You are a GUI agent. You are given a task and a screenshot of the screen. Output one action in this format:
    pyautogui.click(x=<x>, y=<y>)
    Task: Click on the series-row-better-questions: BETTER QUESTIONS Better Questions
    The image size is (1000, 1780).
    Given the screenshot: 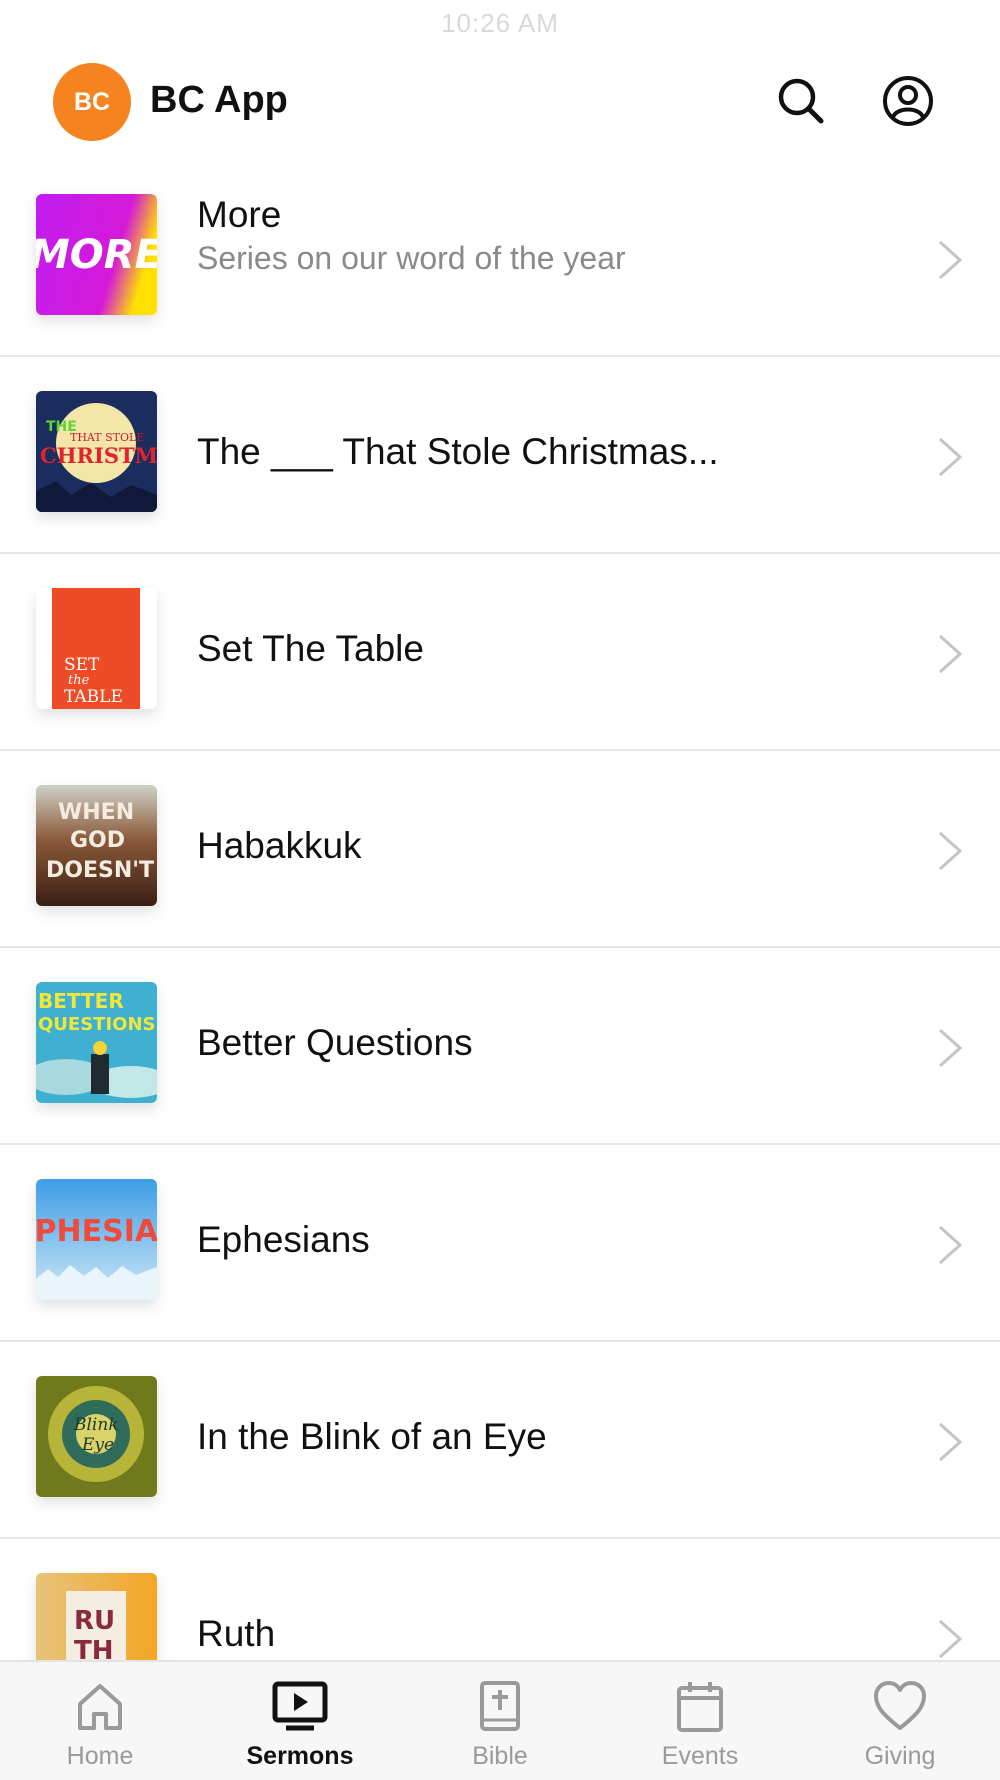 What is the action you would take?
    pyautogui.click(x=500, y=1046)
    